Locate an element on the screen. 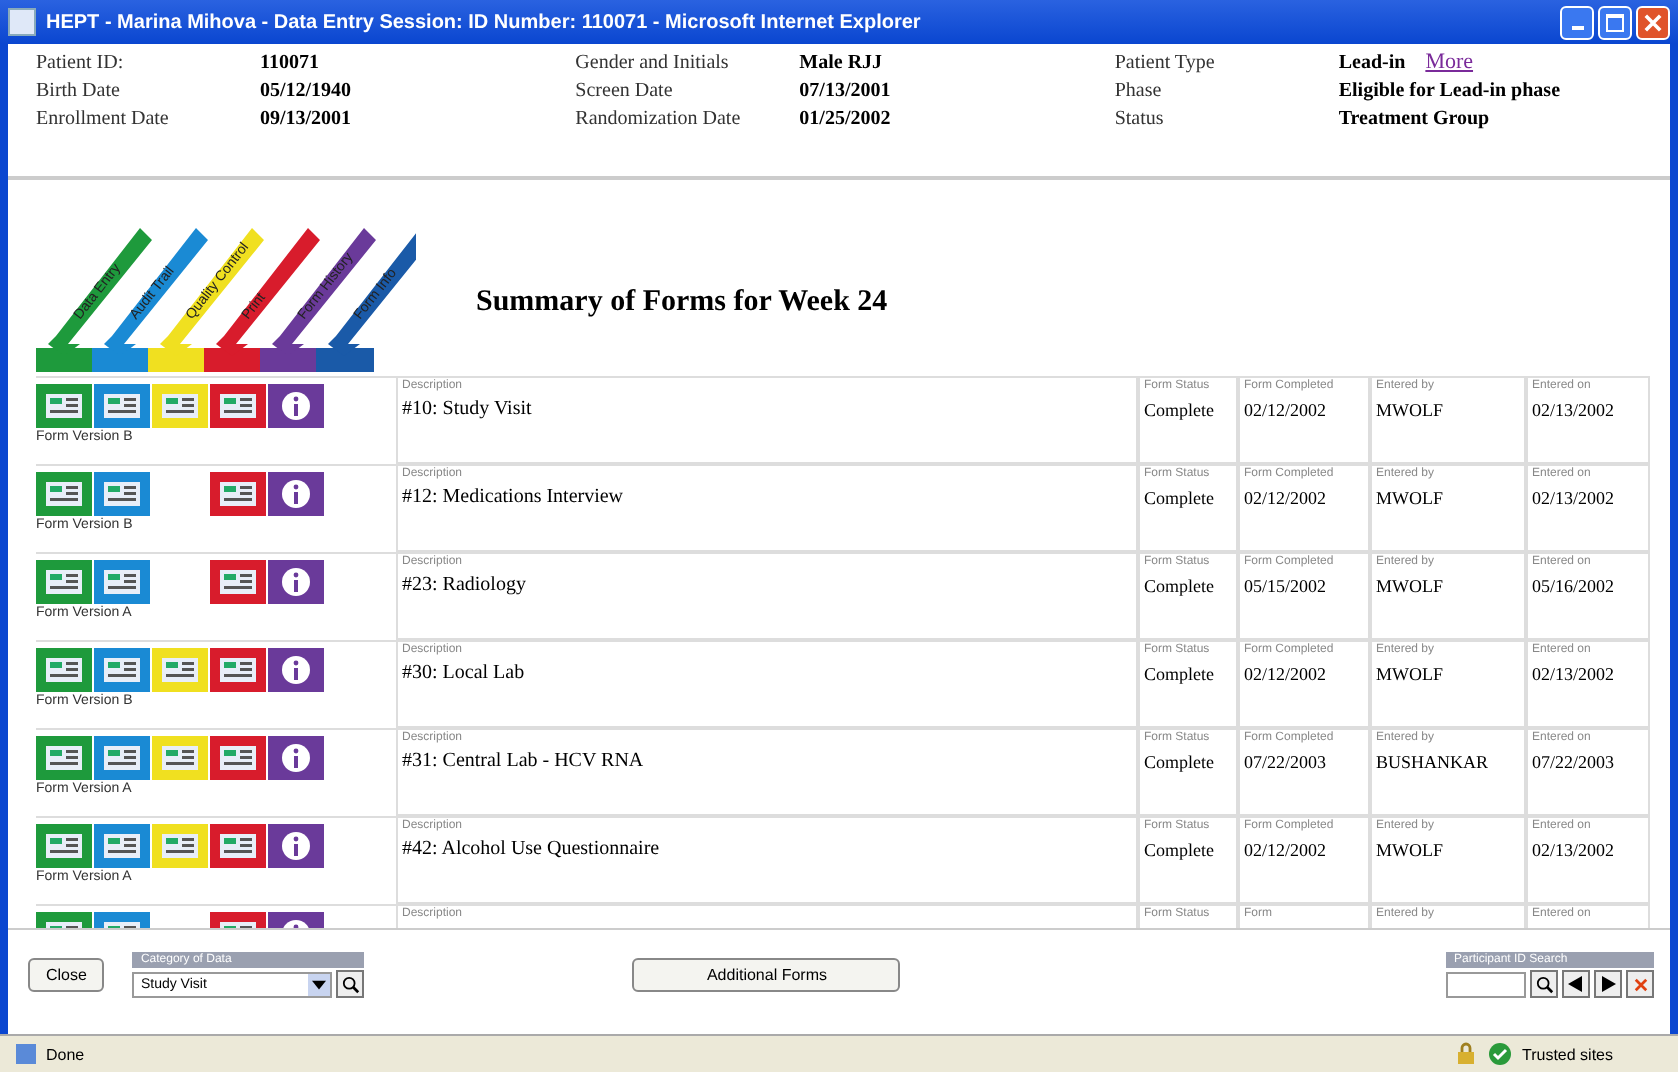  left-triangle-icon is located at coordinates (1576, 984).